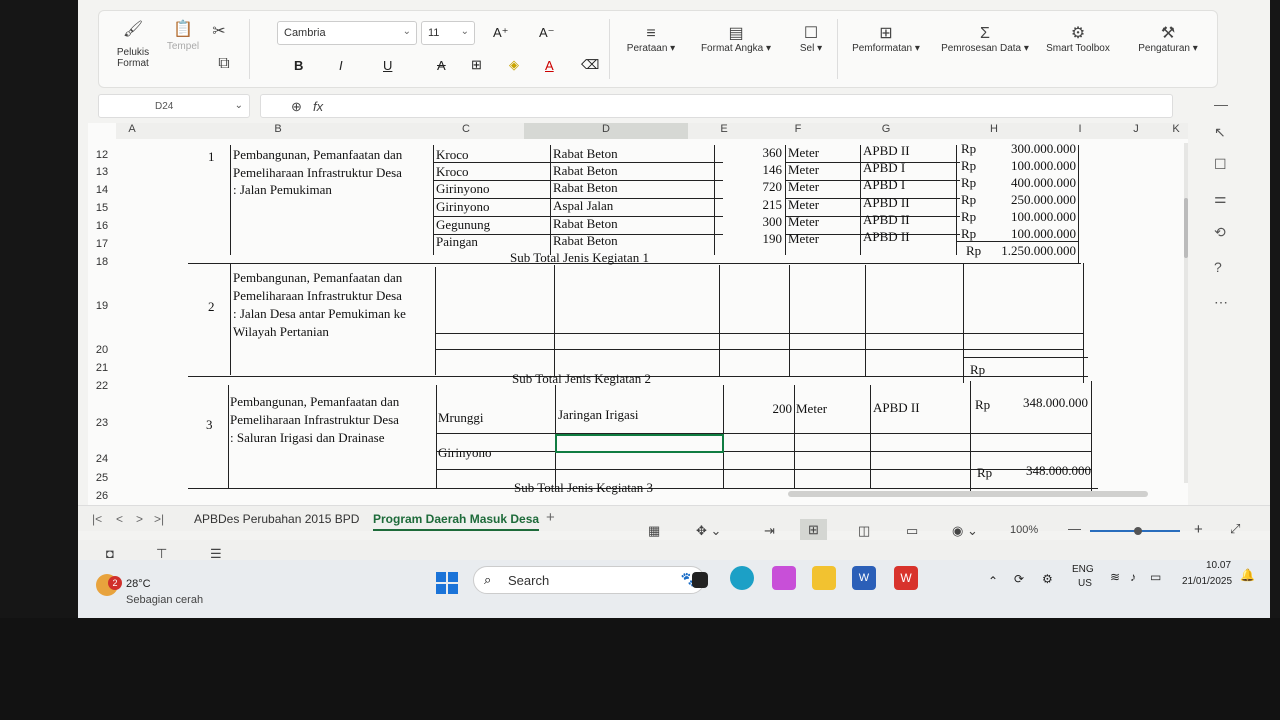  Describe the element at coordinates (583, 206) in the screenshot. I see `cell-work-type: Aspal Jalan` at that location.